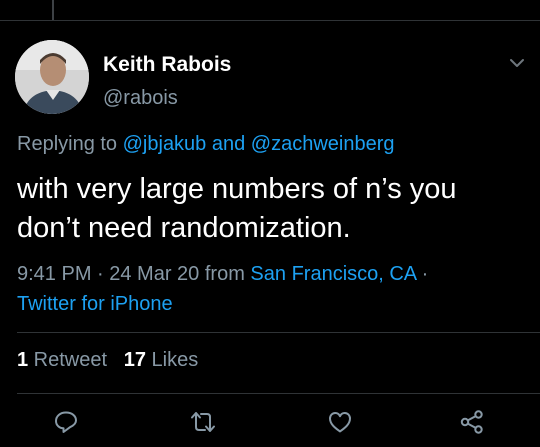  What do you see at coordinates (133, 274) in the screenshot?
I see `tweet-timestamp: 9:41 PM · 24 Mar 20 from` at bounding box center [133, 274].